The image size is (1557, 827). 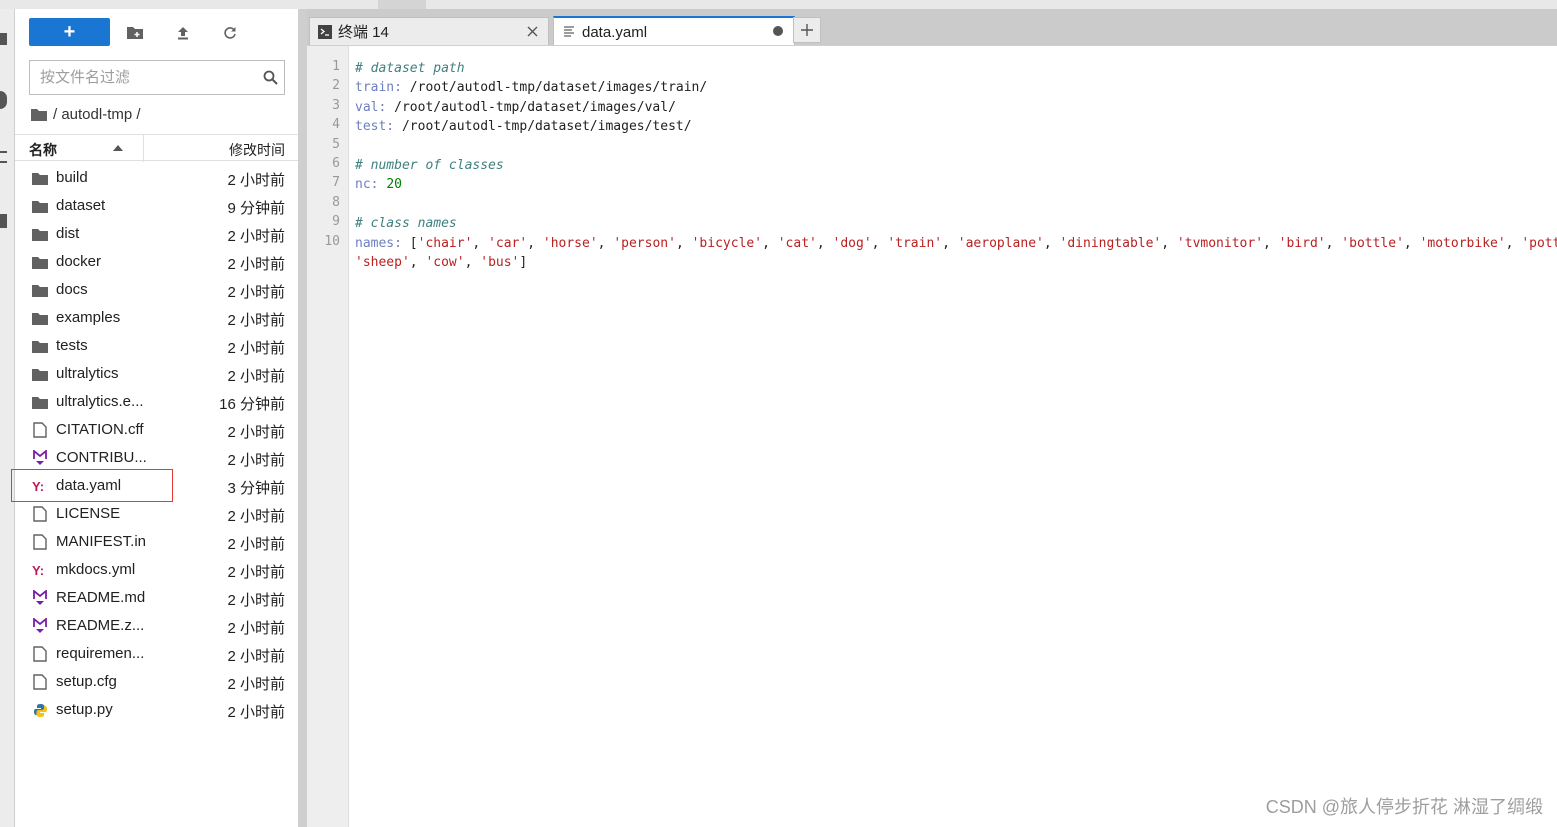 What do you see at coordinates (68, 233) in the screenshot?
I see `file-name: dist` at bounding box center [68, 233].